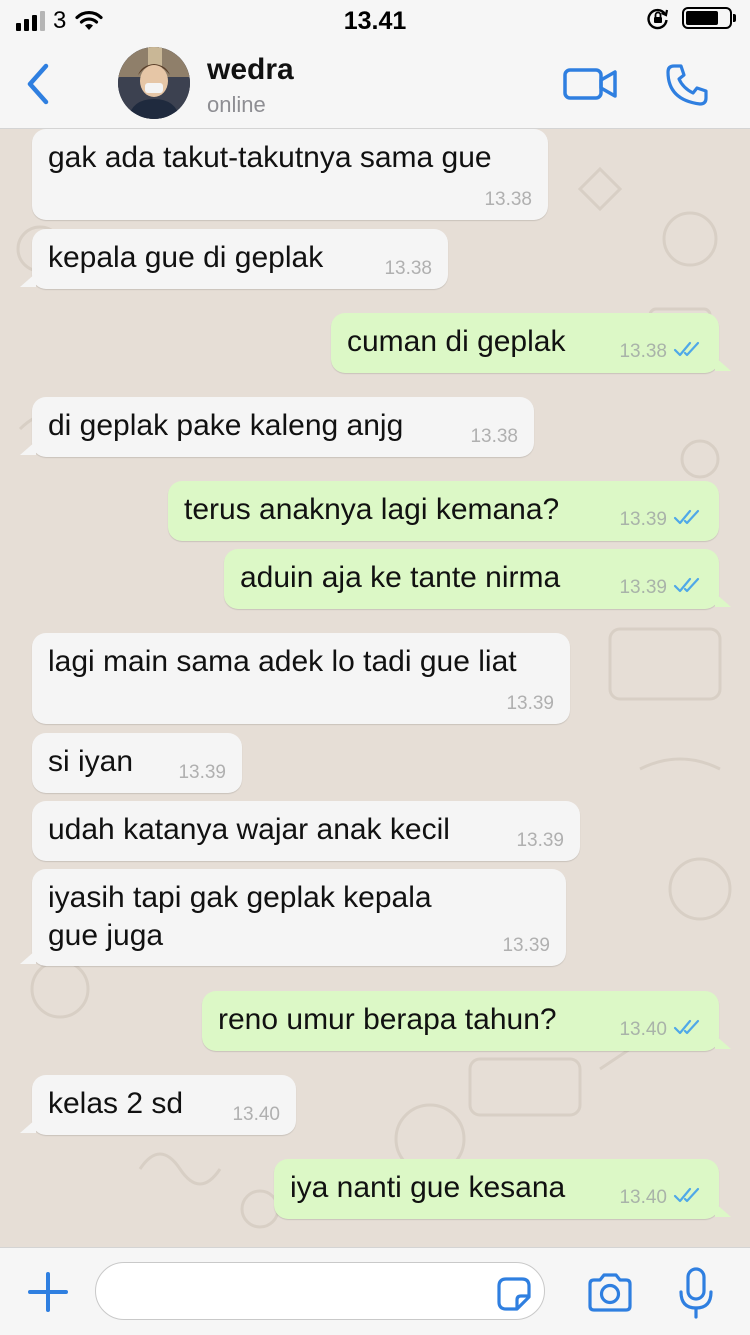 This screenshot has height=1335, width=750. Describe the element at coordinates (531, 343) in the screenshot. I see `outgoing-message: cuman di geplak 13.38` at that location.